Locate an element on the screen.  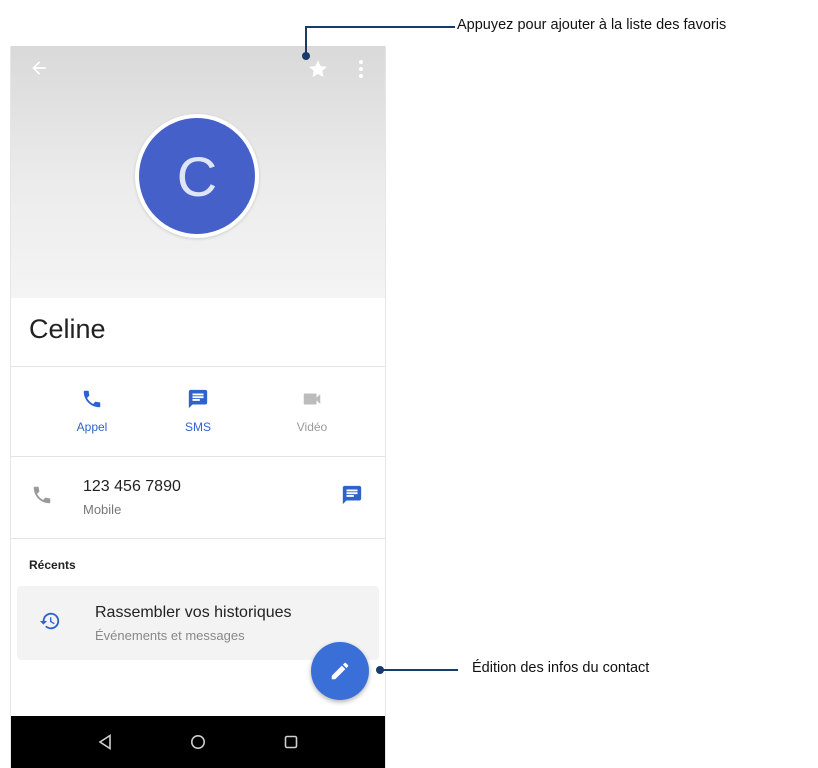
history-icon is located at coordinates (49, 621).